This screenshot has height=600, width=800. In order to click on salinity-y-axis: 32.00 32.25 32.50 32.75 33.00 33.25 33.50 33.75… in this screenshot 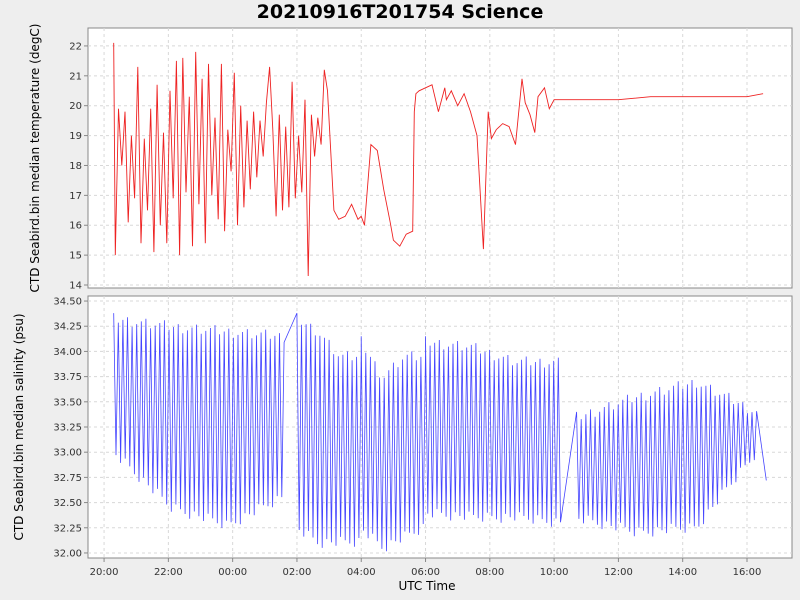, I will do `click(70, 428)`.